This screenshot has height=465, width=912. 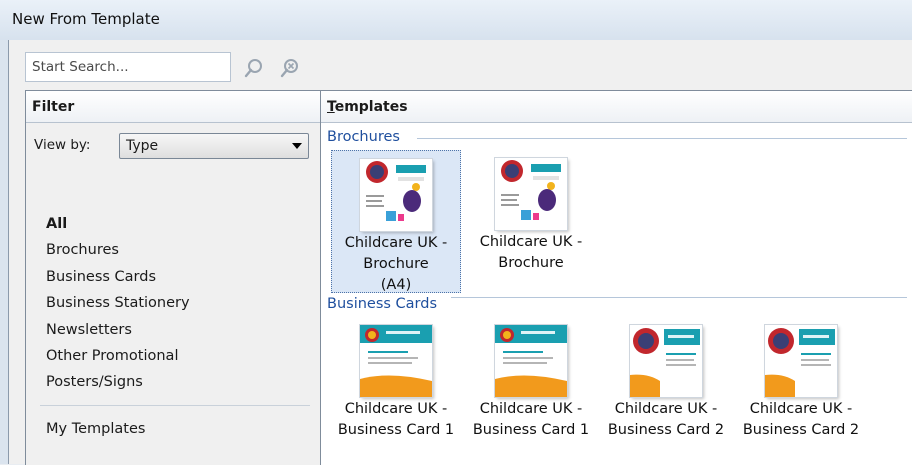 What do you see at coordinates (118, 250) in the screenshot?
I see `filter-item-brochures: Brochures` at bounding box center [118, 250].